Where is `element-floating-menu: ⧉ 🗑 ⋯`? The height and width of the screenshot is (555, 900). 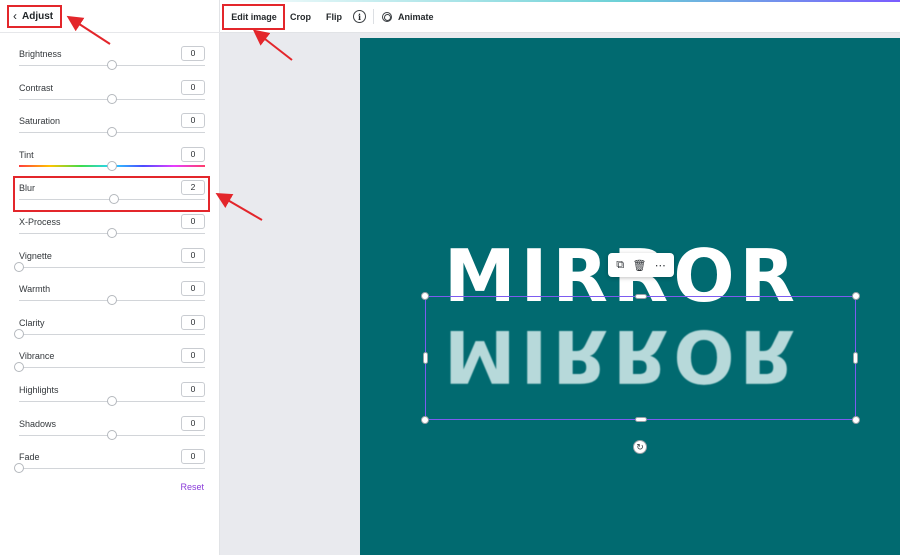
element-floating-menu: ⧉ 🗑 ⋯ is located at coordinates (641, 265).